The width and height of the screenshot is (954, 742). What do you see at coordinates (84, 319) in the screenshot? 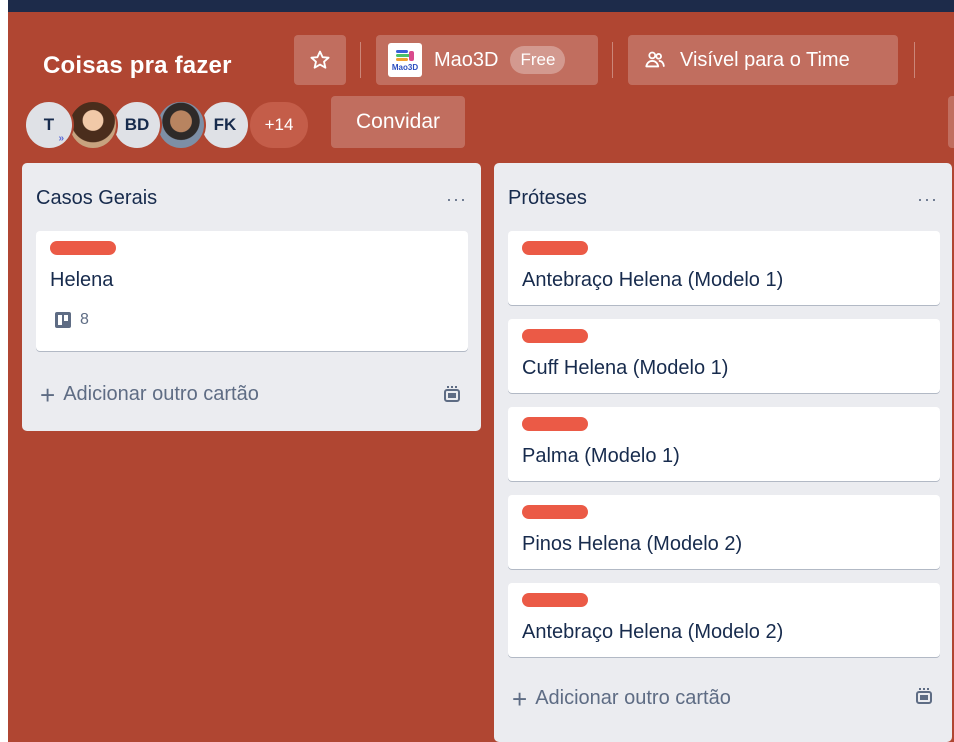
I see `card-badge-count: 8` at bounding box center [84, 319].